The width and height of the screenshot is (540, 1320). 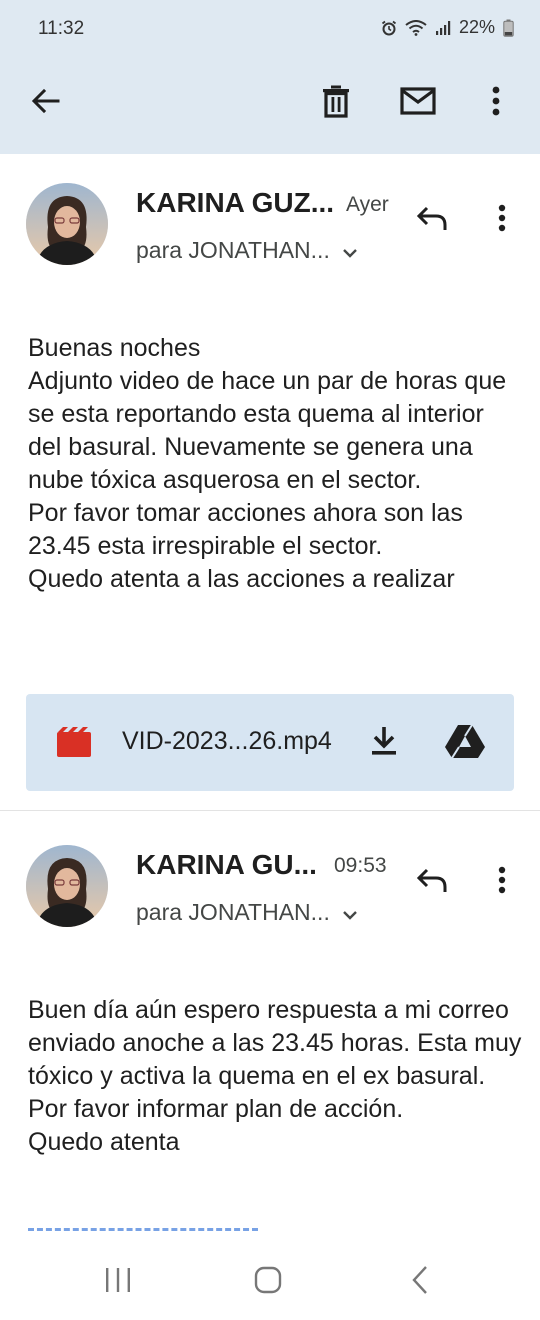 What do you see at coordinates (416, 27) in the screenshot?
I see `wifi-icon` at bounding box center [416, 27].